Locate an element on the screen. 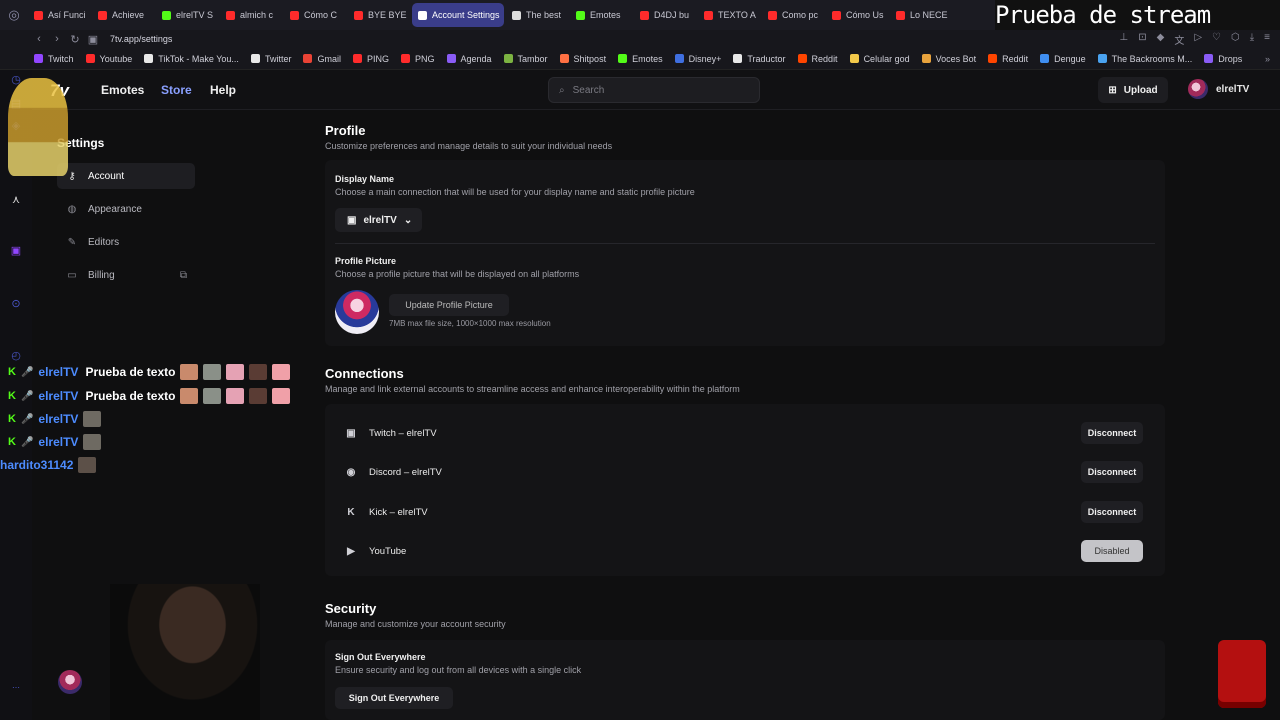  nav-store: Store is located at coordinates (176, 90).